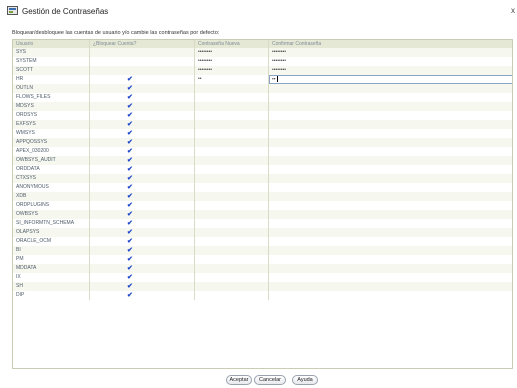 Image resolution: width=517 pixels, height=388 pixels. I want to click on new-password-field: ••, so click(232, 79).